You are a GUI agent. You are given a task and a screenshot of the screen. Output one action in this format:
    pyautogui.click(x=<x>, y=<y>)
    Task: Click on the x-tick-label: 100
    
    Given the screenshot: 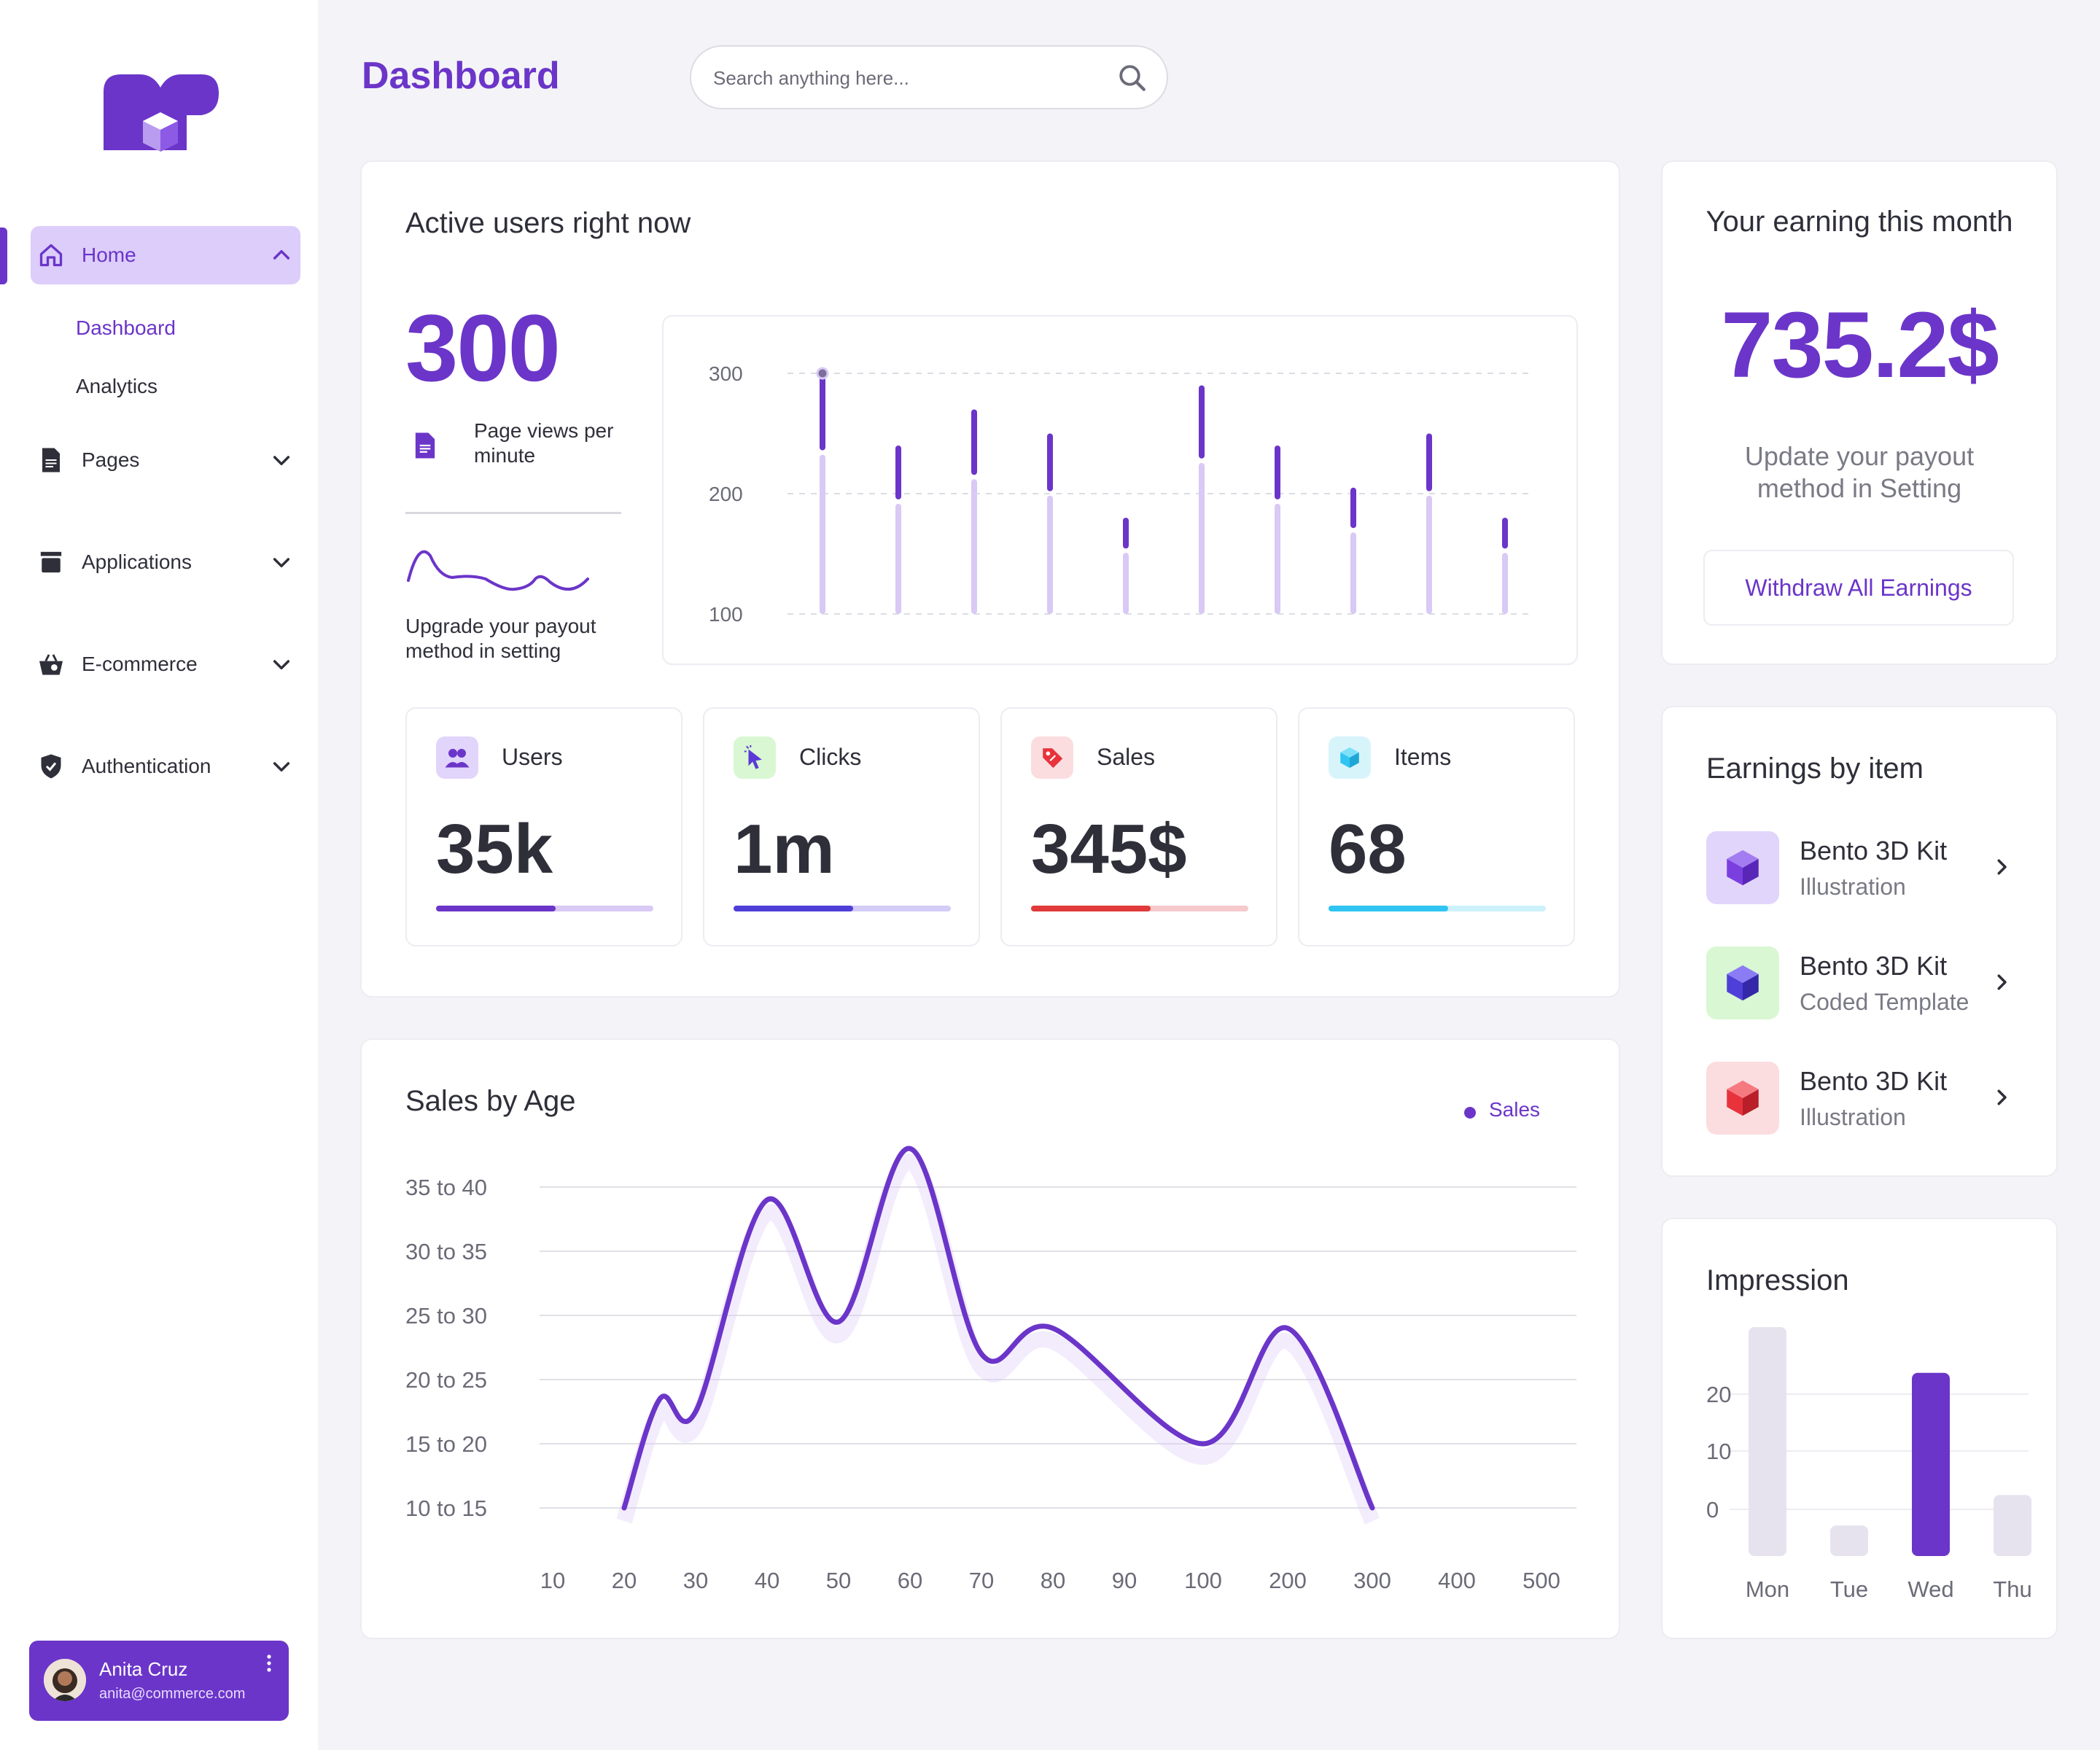 What is the action you would take?
    pyautogui.click(x=1203, y=1580)
    